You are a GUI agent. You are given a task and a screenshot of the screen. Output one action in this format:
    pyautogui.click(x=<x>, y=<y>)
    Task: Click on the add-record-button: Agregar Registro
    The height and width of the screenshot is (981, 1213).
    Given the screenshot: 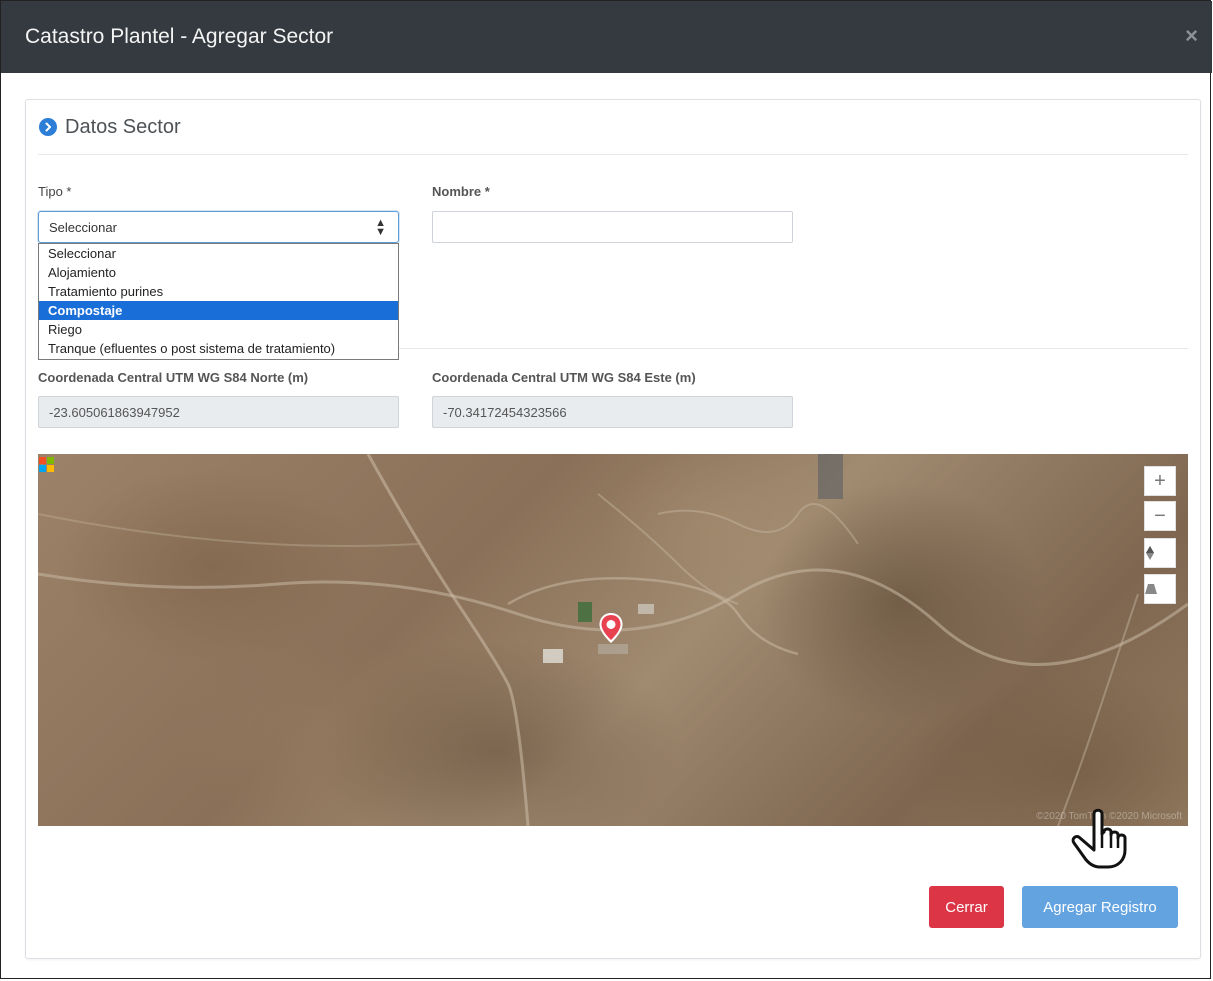 What is the action you would take?
    pyautogui.click(x=1100, y=907)
    